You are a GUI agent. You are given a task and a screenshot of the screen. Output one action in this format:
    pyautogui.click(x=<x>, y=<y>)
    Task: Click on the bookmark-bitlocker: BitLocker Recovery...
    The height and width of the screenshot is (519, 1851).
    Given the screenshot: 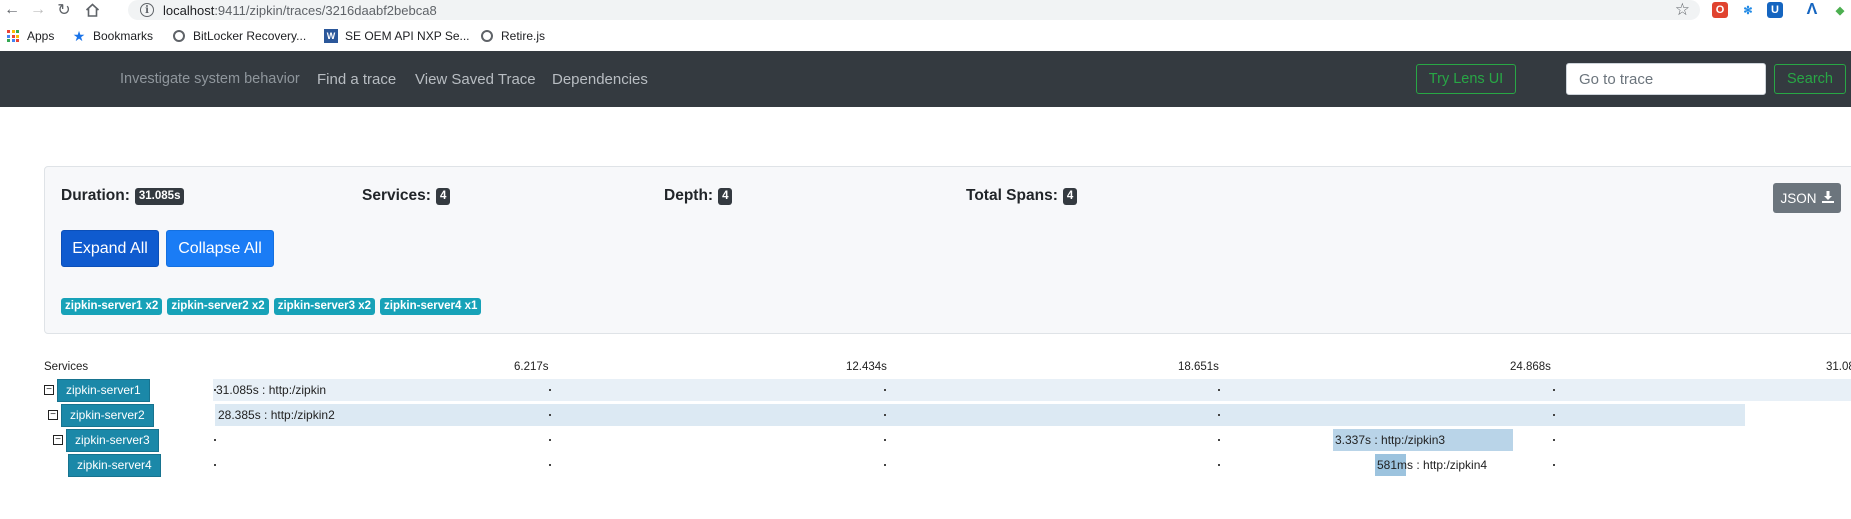 What is the action you would take?
    pyautogui.click(x=239, y=36)
    